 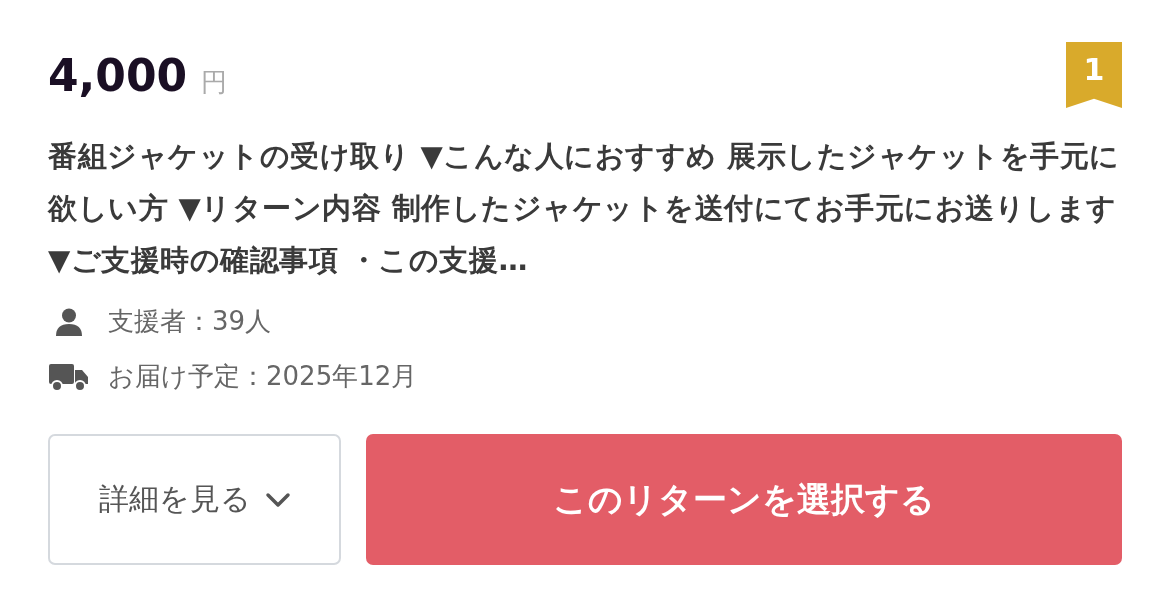 I want to click on chevron-down-icon, so click(x=277, y=499).